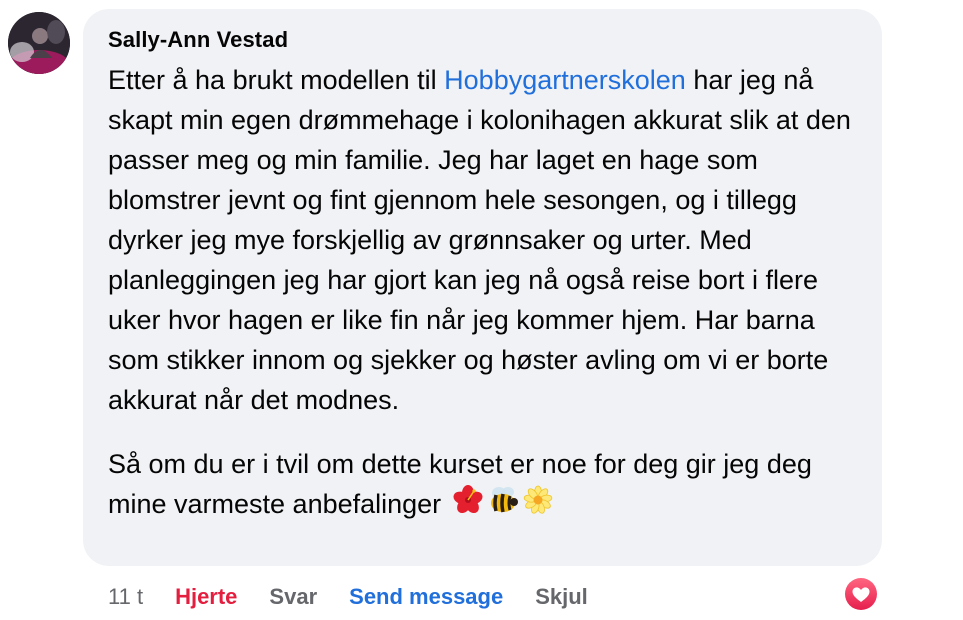  I want to click on daisy-icon, so click(538, 505).